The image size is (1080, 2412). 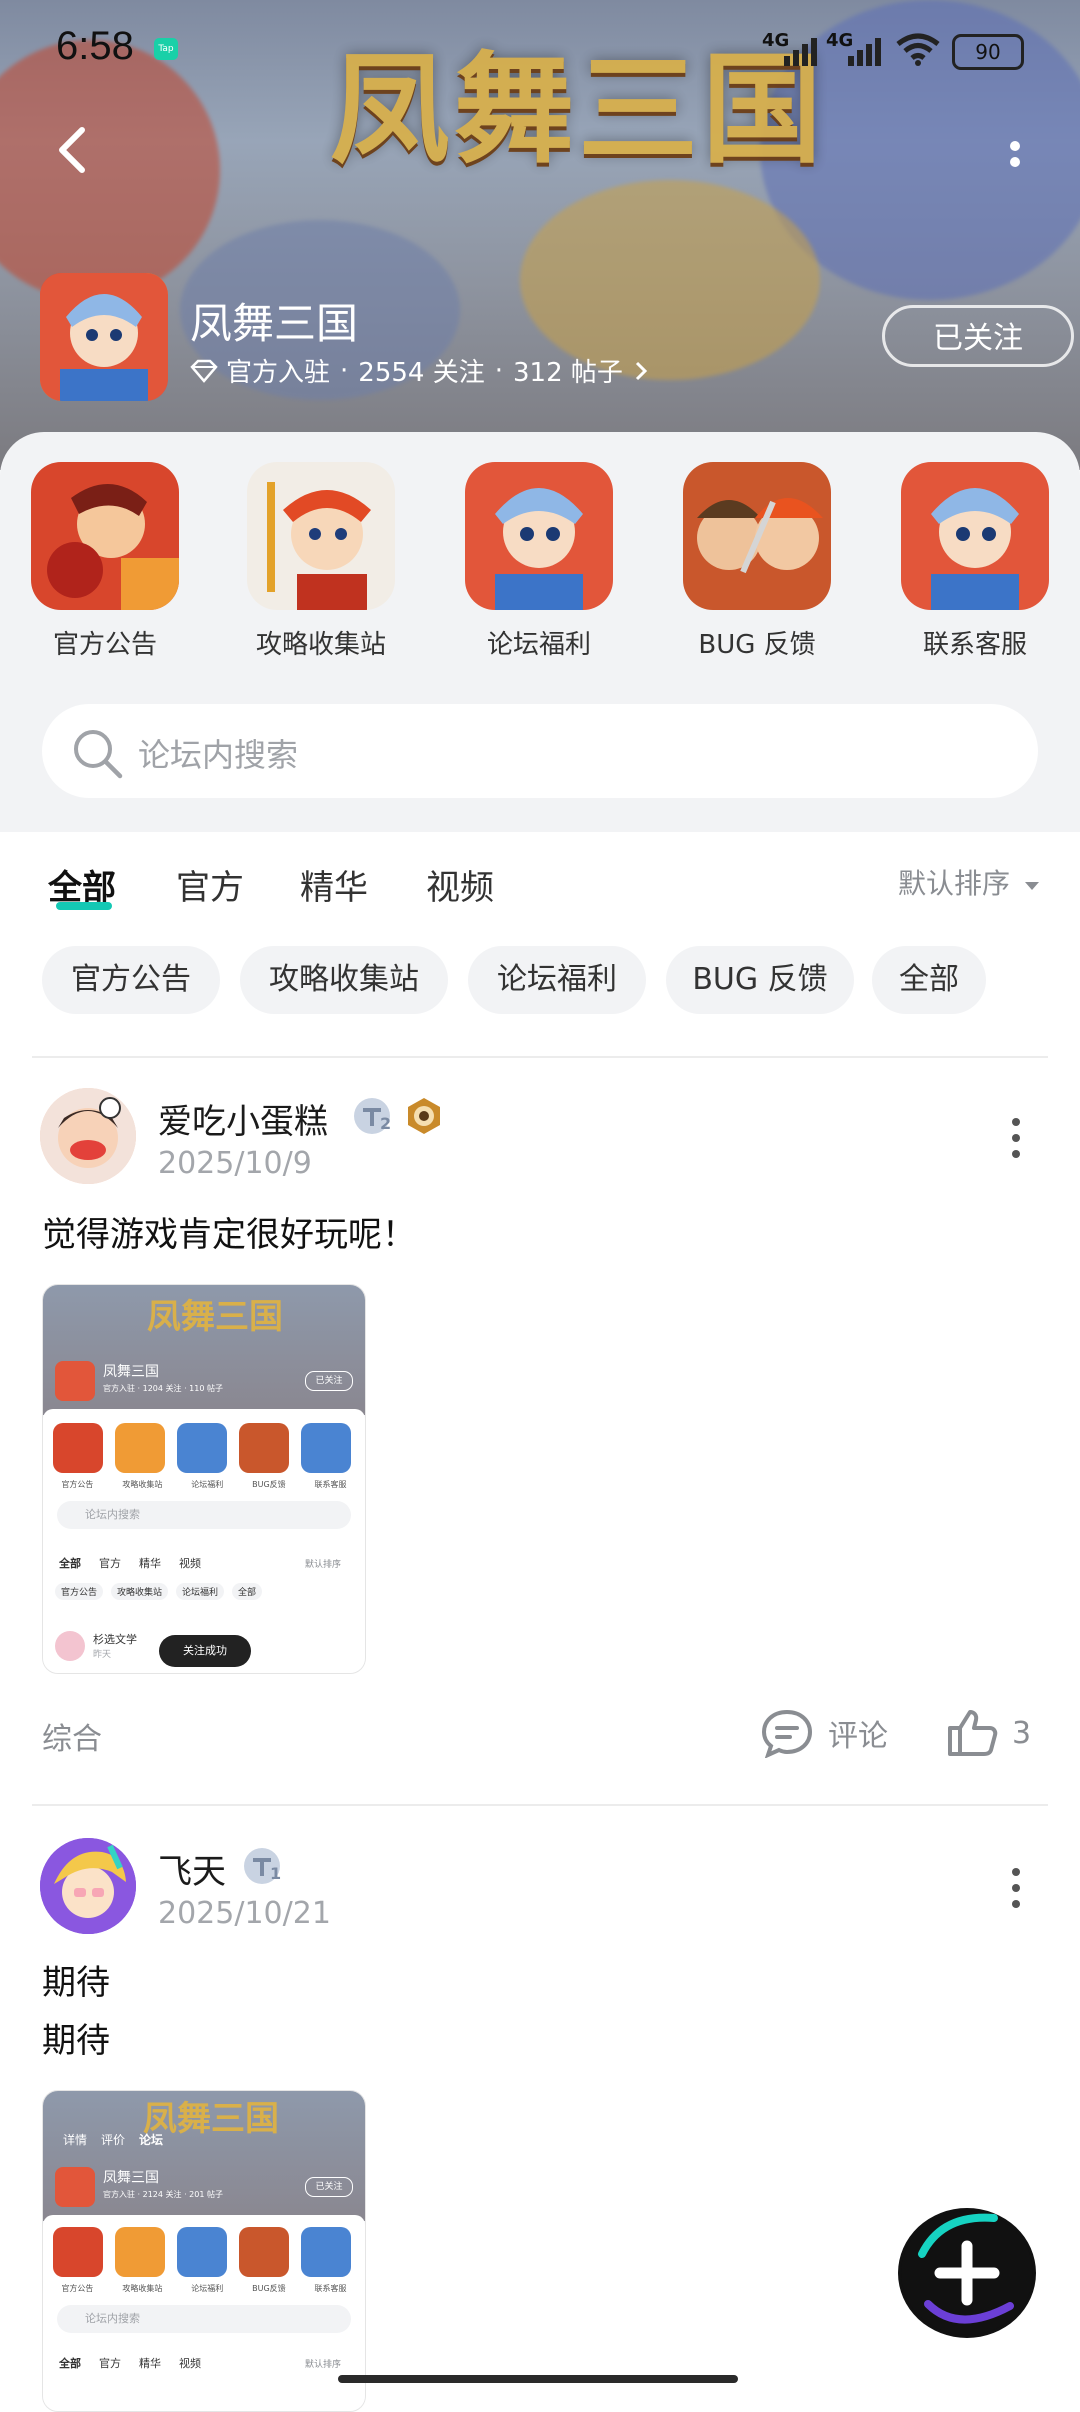 I want to click on search-placeholder: 论坛内搜索, so click(x=218, y=755).